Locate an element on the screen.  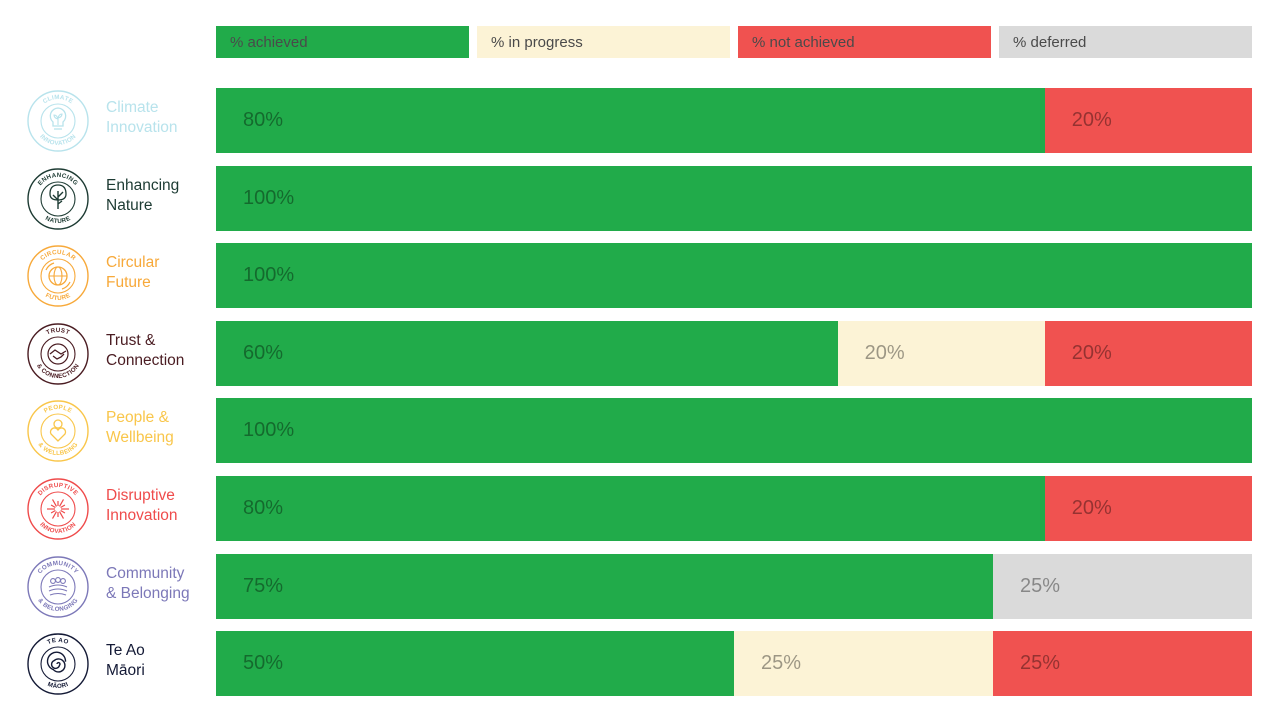
svg-text: & WELLBEING is located at coordinates (57, 450).